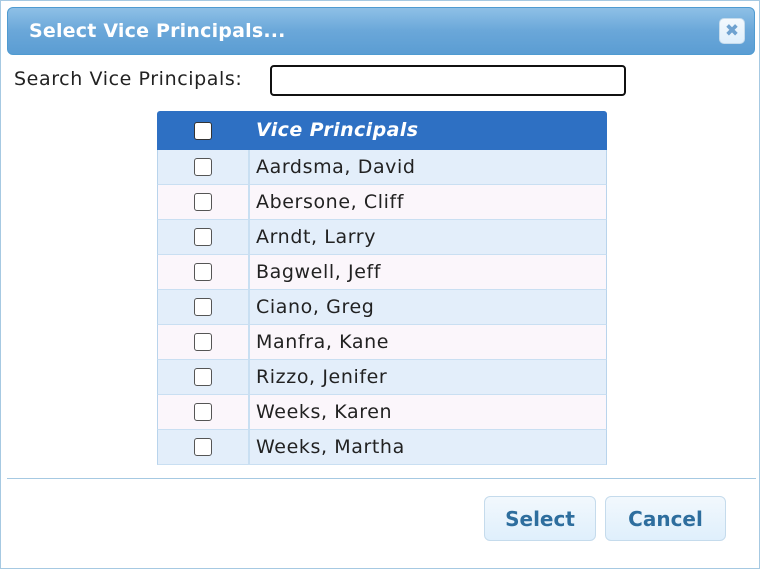 The image size is (760, 569). I want to click on grid-header: Vice Principals, so click(382, 130).